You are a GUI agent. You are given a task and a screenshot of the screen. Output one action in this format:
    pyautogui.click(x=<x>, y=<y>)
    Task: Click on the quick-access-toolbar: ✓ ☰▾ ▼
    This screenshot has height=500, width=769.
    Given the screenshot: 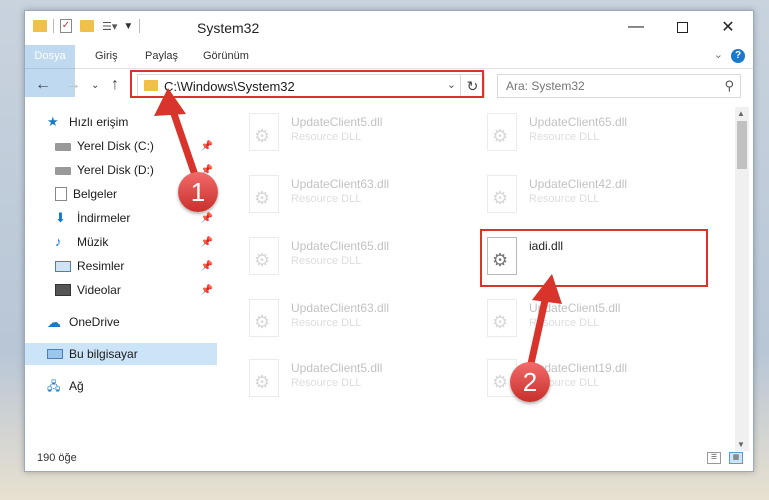 What is the action you would take?
    pyautogui.click(x=89, y=26)
    